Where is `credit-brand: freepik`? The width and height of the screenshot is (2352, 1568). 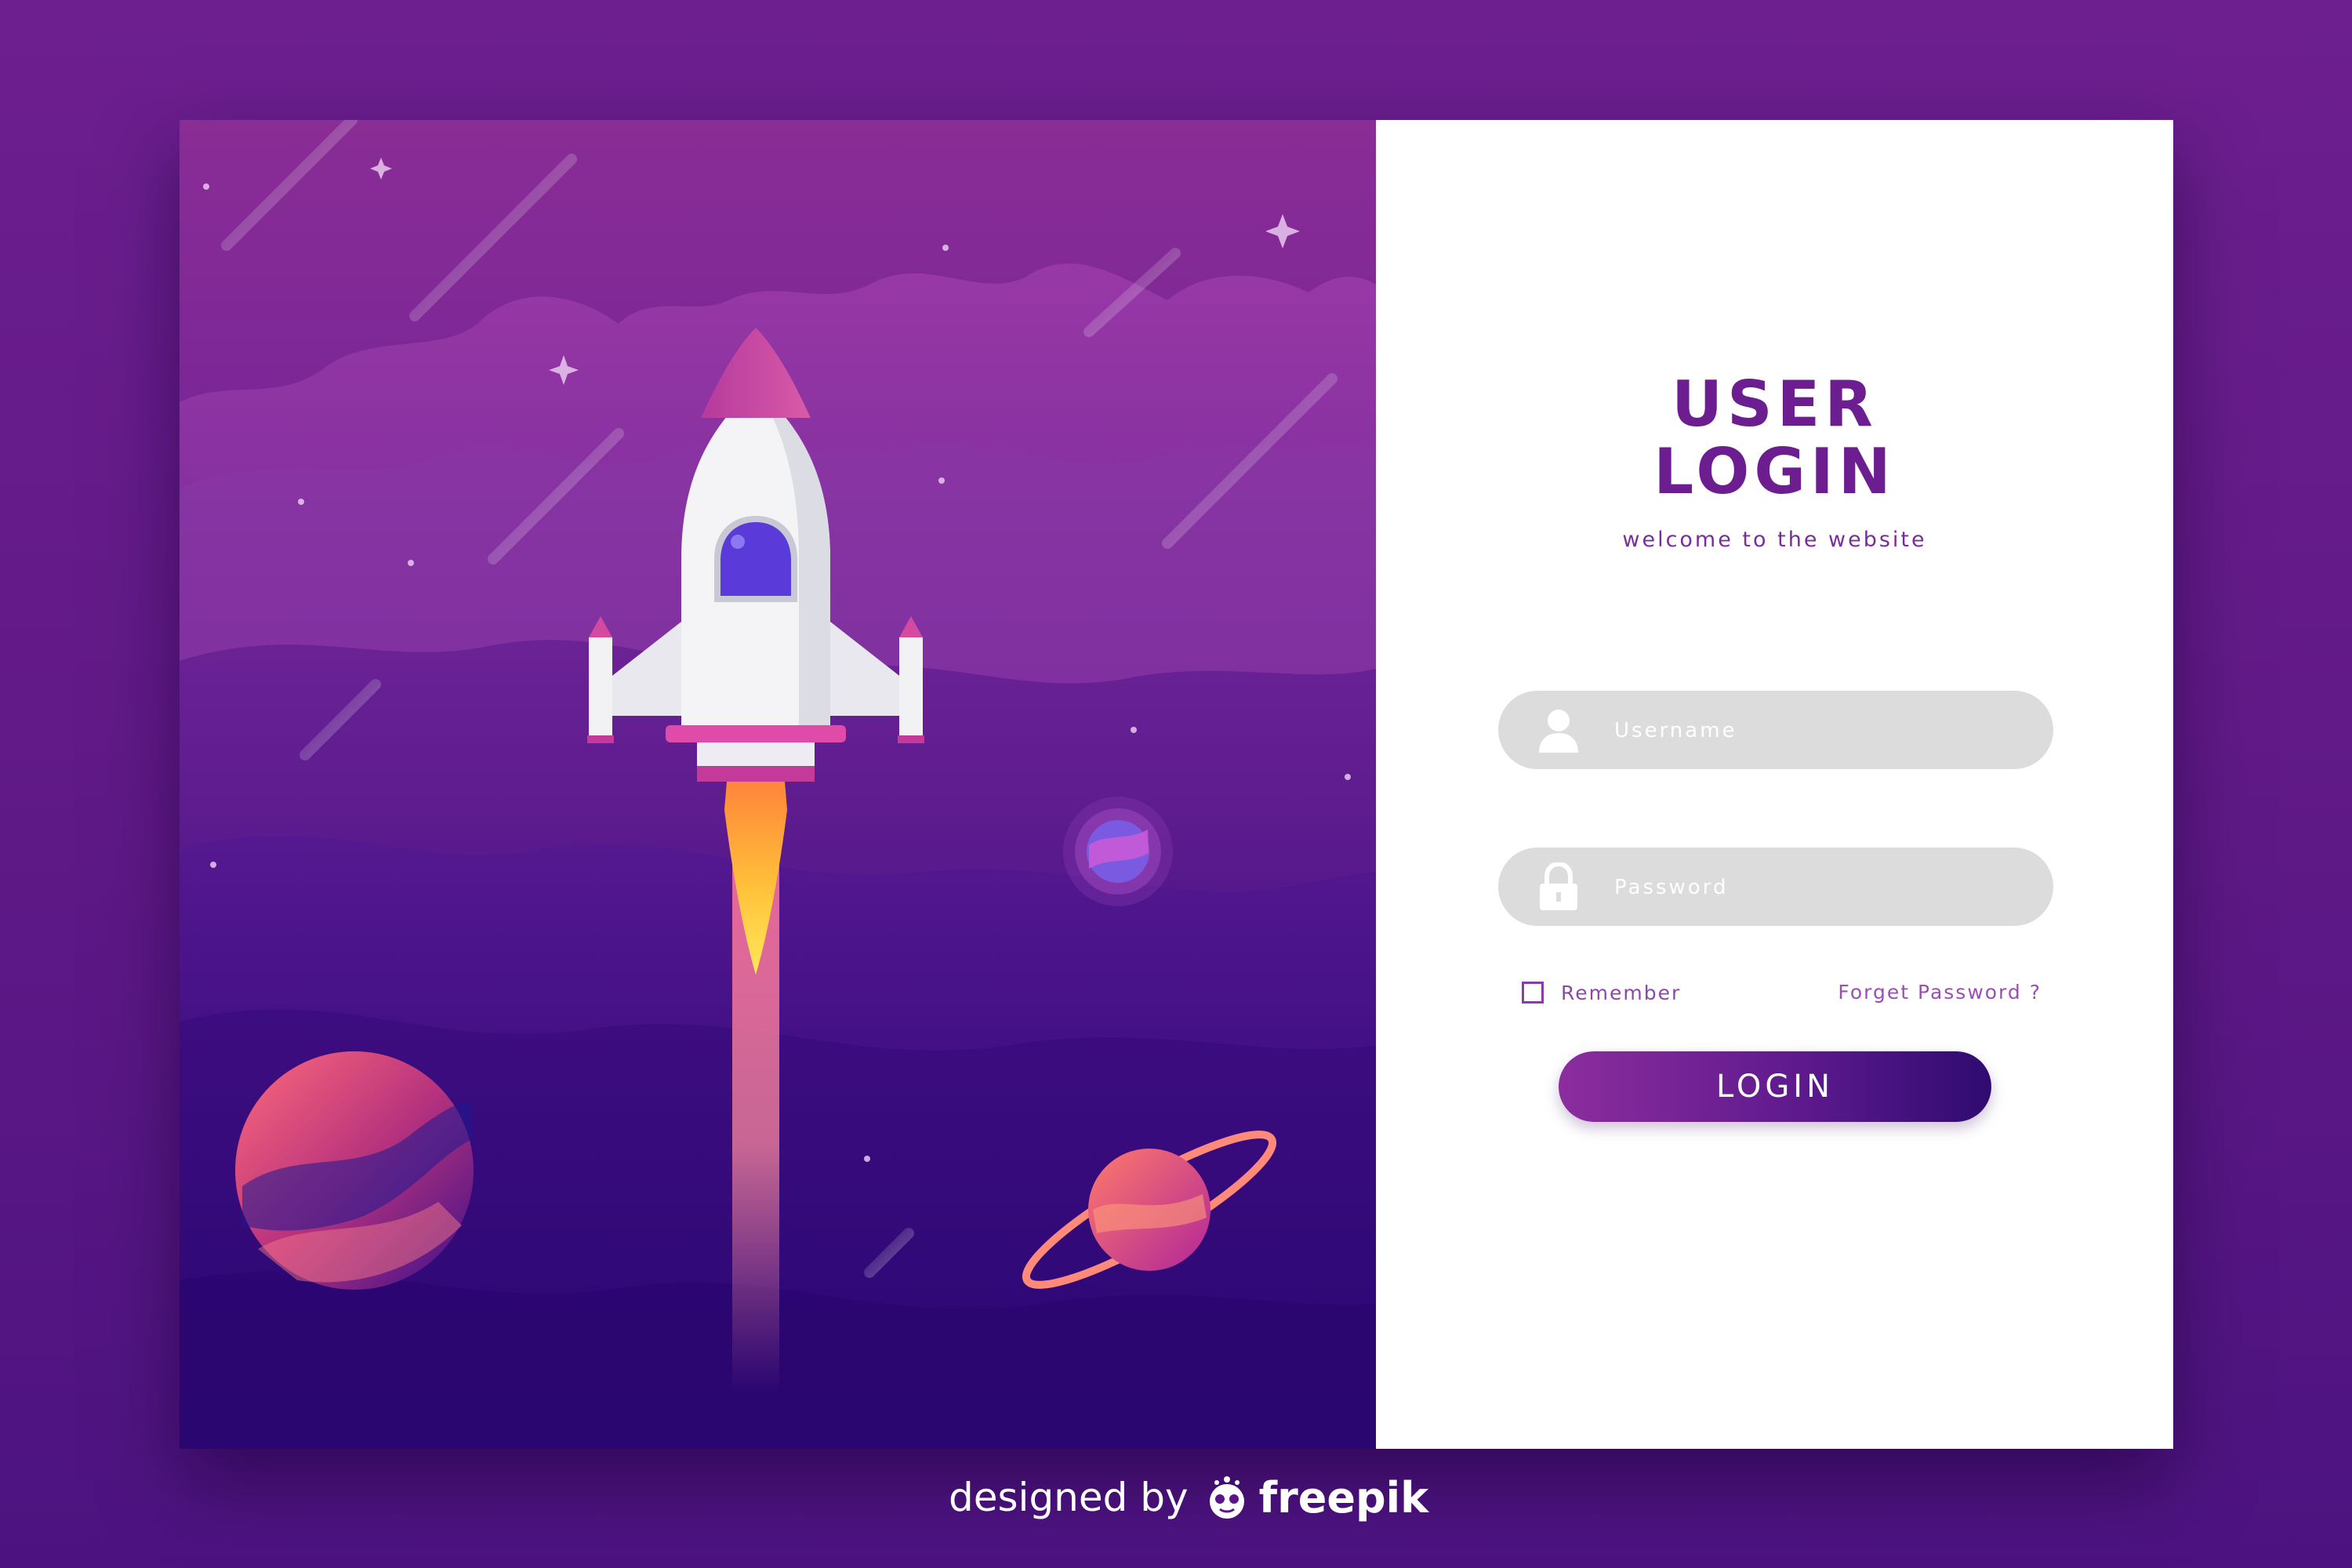 credit-brand: freepik is located at coordinates (1343, 1497).